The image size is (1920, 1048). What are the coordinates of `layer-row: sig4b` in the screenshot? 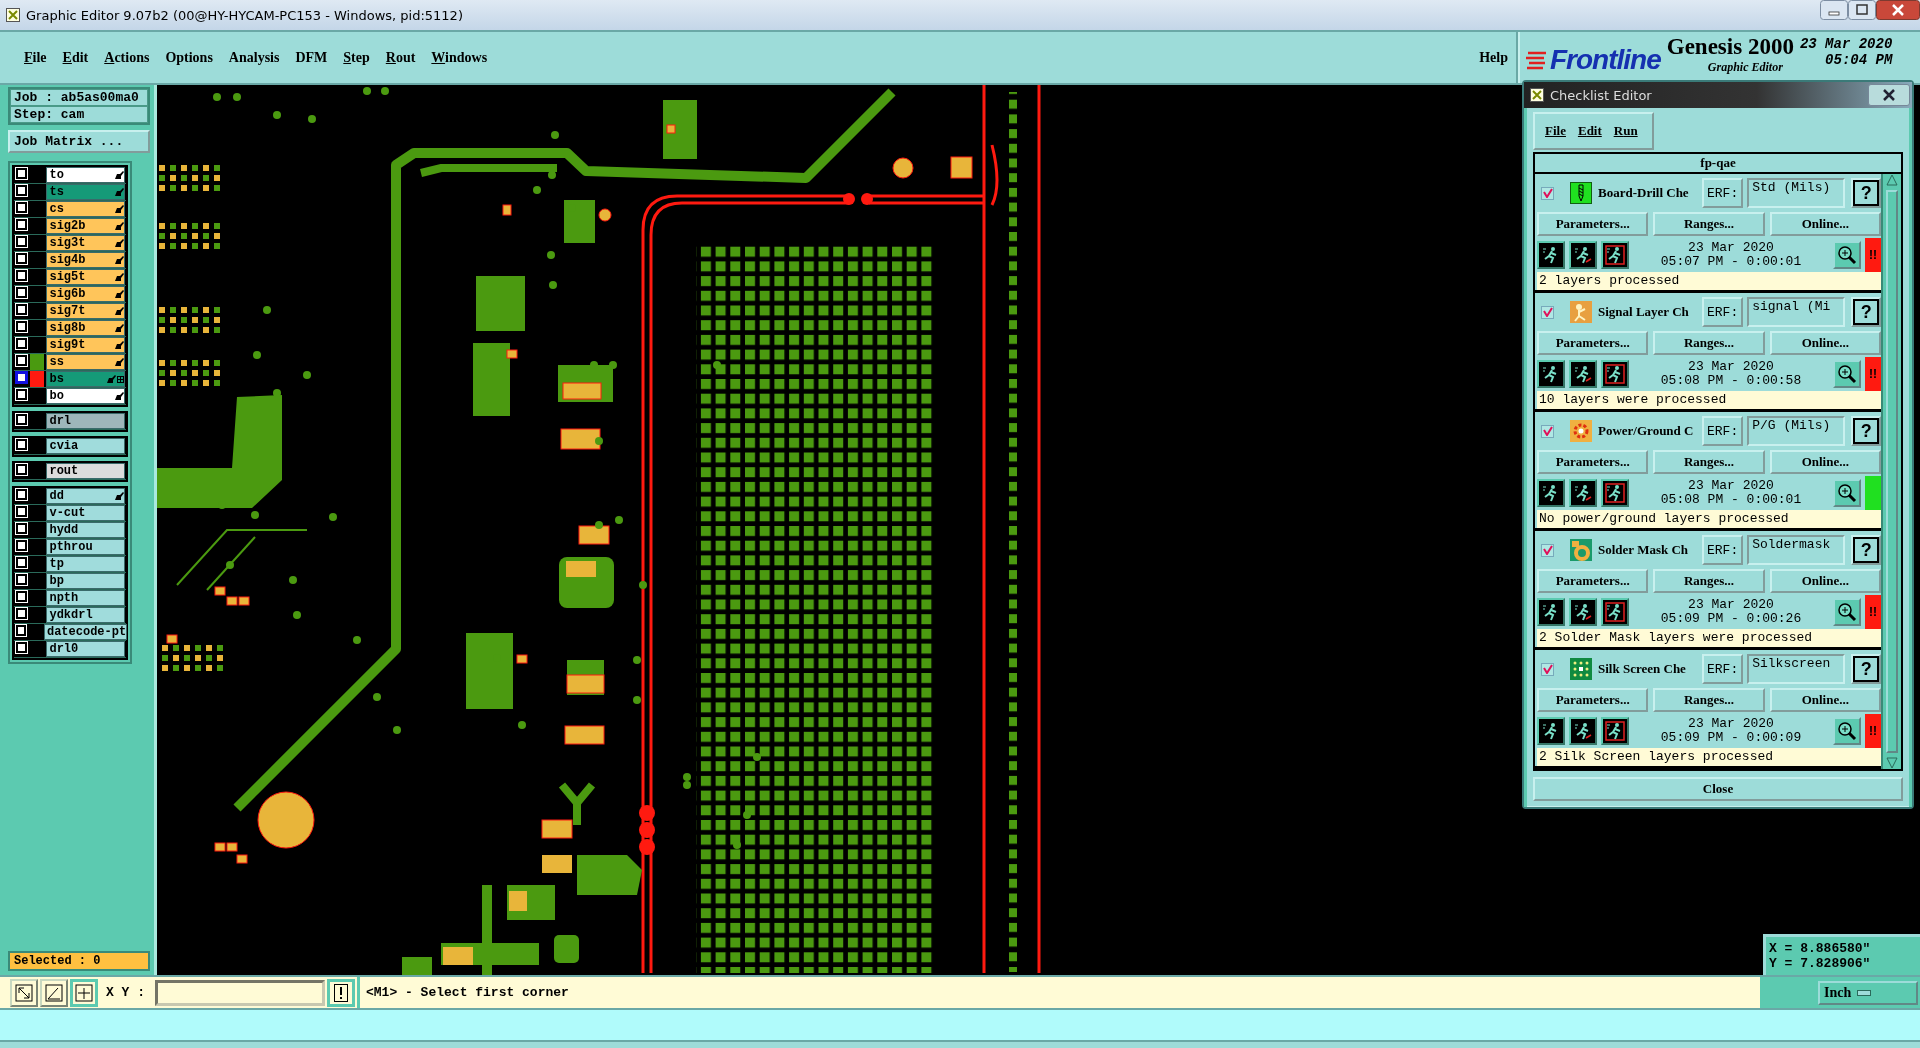 It's located at (70, 260).